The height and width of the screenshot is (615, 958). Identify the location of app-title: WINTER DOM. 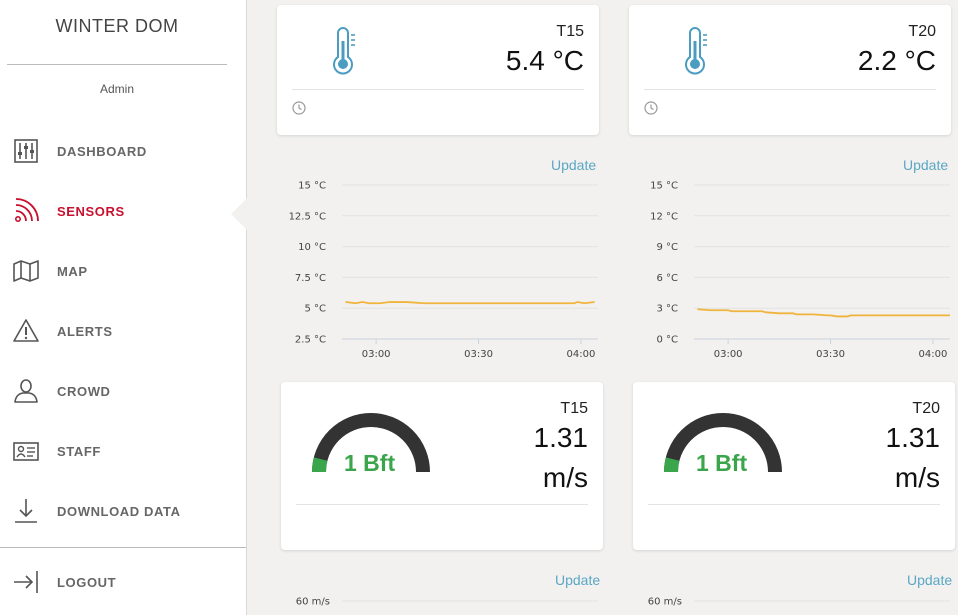
(117, 26).